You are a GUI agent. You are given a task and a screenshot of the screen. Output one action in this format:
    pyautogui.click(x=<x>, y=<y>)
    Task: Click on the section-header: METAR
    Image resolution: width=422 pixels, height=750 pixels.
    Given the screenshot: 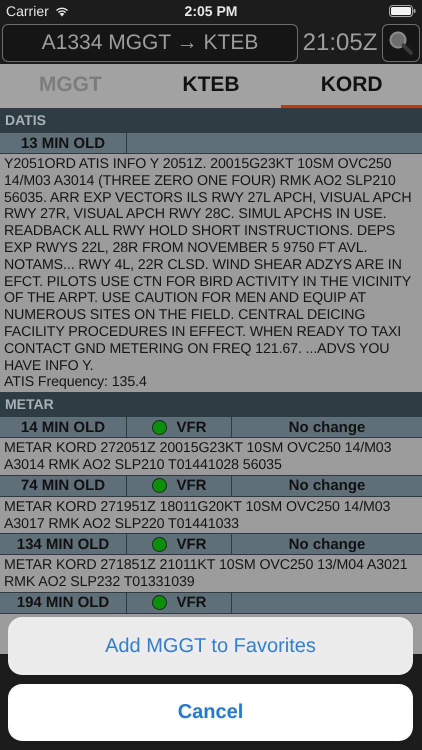 What is the action you would take?
    pyautogui.click(x=211, y=404)
    